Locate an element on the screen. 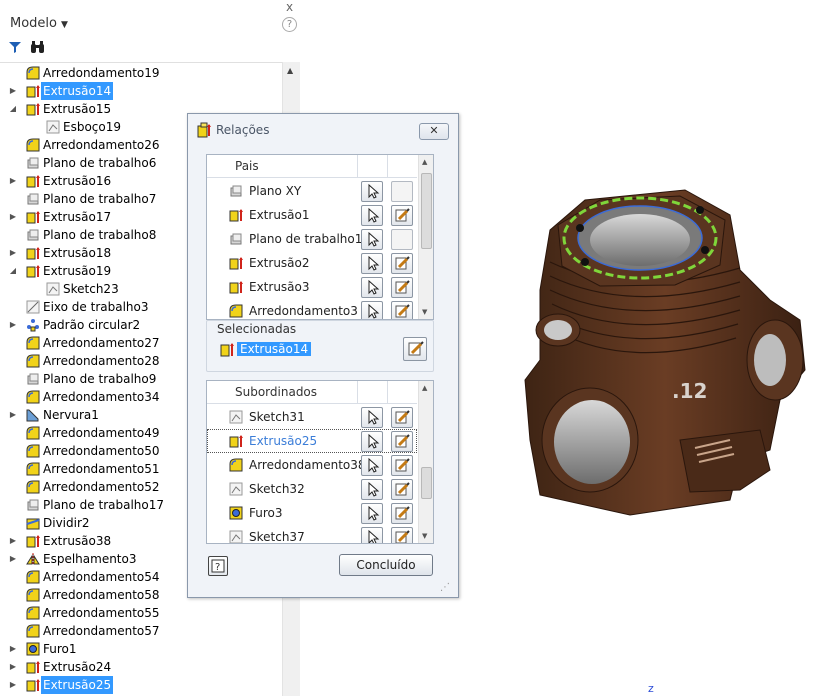  edit-selected-button is located at coordinates (415, 349).